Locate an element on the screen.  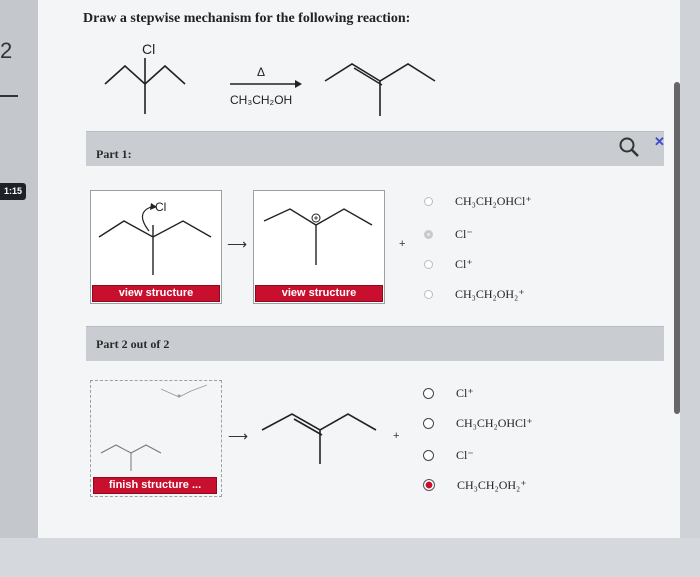
part1-plus-sign: + is located at coordinates (402, 244).